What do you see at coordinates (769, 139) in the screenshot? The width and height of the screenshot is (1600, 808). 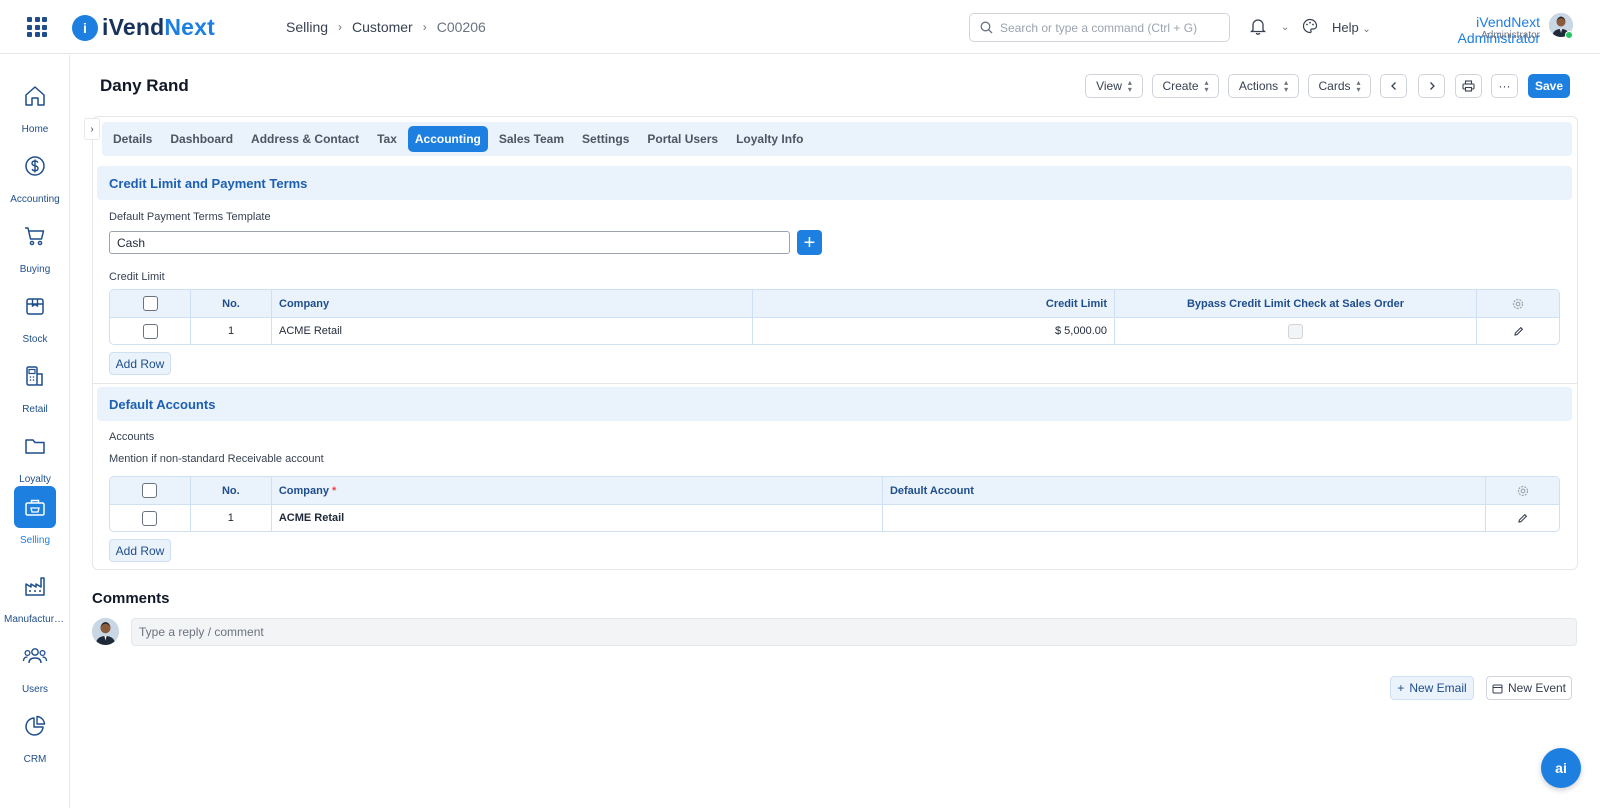 I see `tab-loyalty-info: Loyalty Info` at bounding box center [769, 139].